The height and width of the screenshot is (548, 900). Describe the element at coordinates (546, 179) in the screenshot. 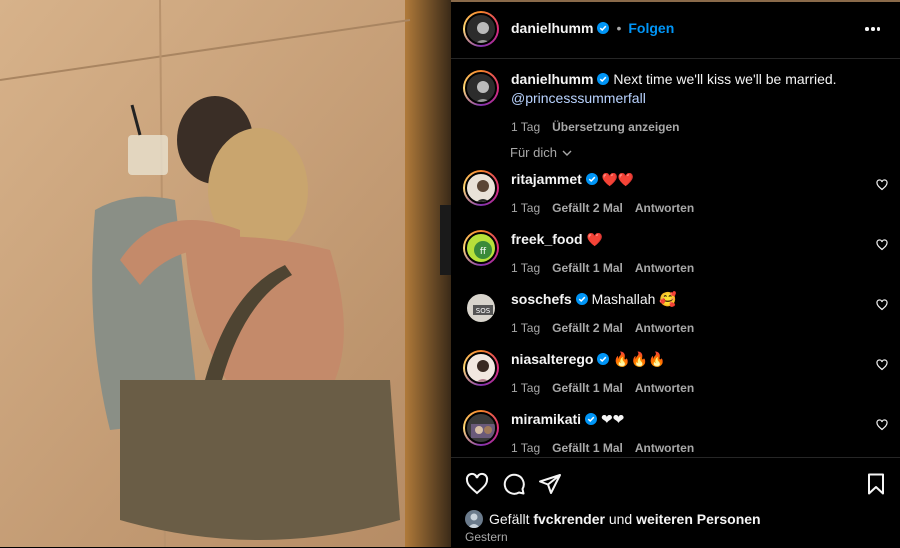

I see `comment-username: ritajammet` at that location.